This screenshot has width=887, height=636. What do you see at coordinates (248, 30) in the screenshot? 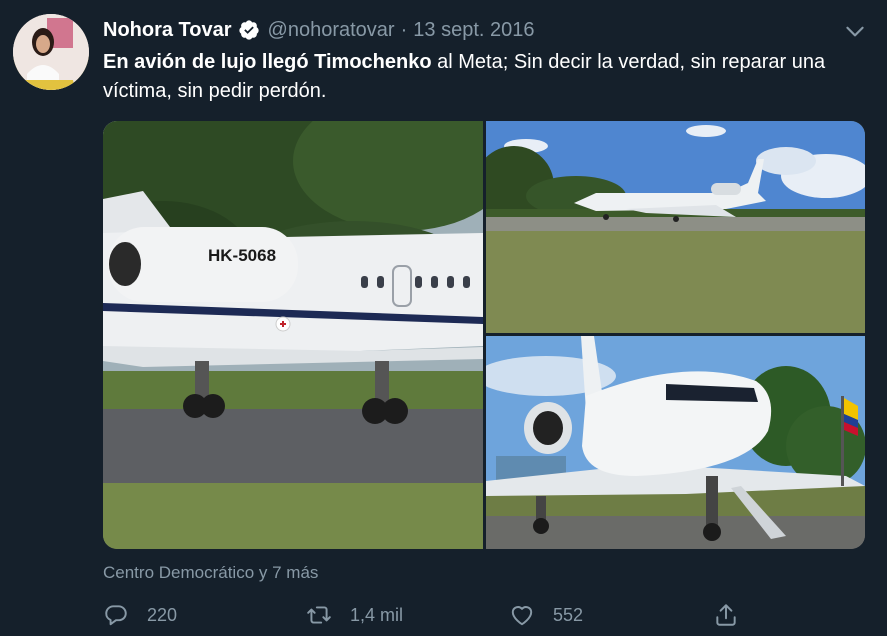
I see `verified-icon` at bounding box center [248, 30].